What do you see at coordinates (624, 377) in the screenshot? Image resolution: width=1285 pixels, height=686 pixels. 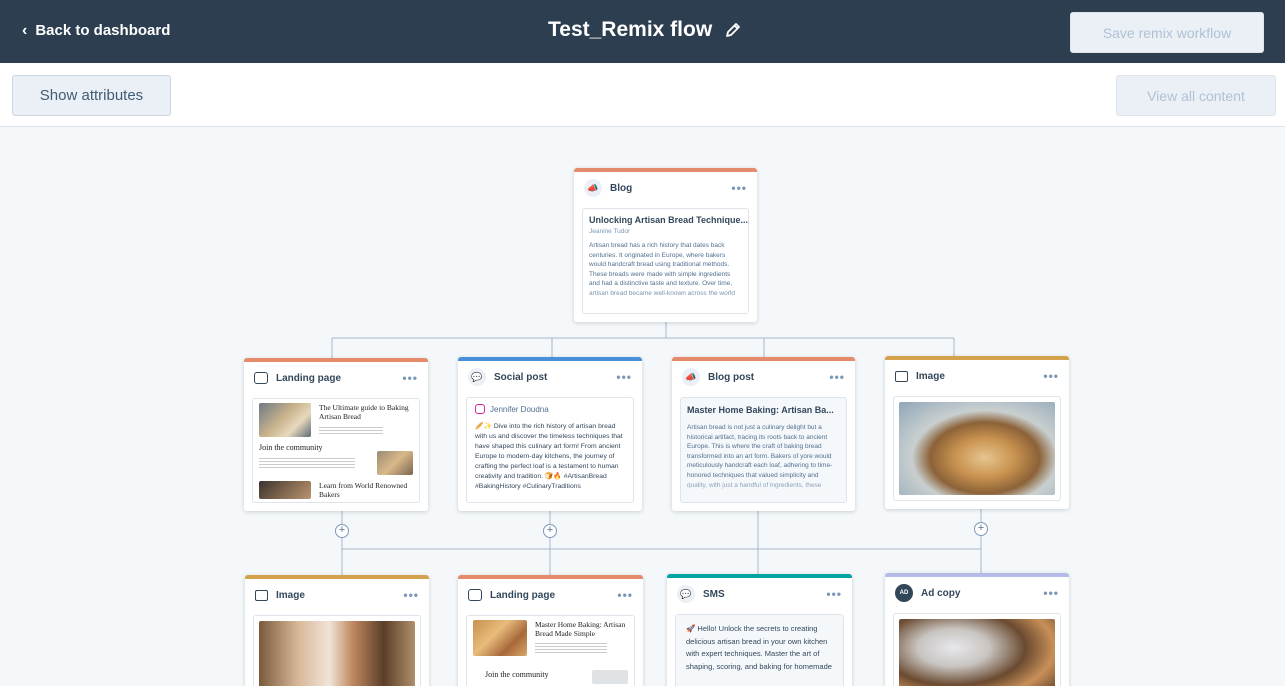 I see `social-card-more-icon: •••` at bounding box center [624, 377].